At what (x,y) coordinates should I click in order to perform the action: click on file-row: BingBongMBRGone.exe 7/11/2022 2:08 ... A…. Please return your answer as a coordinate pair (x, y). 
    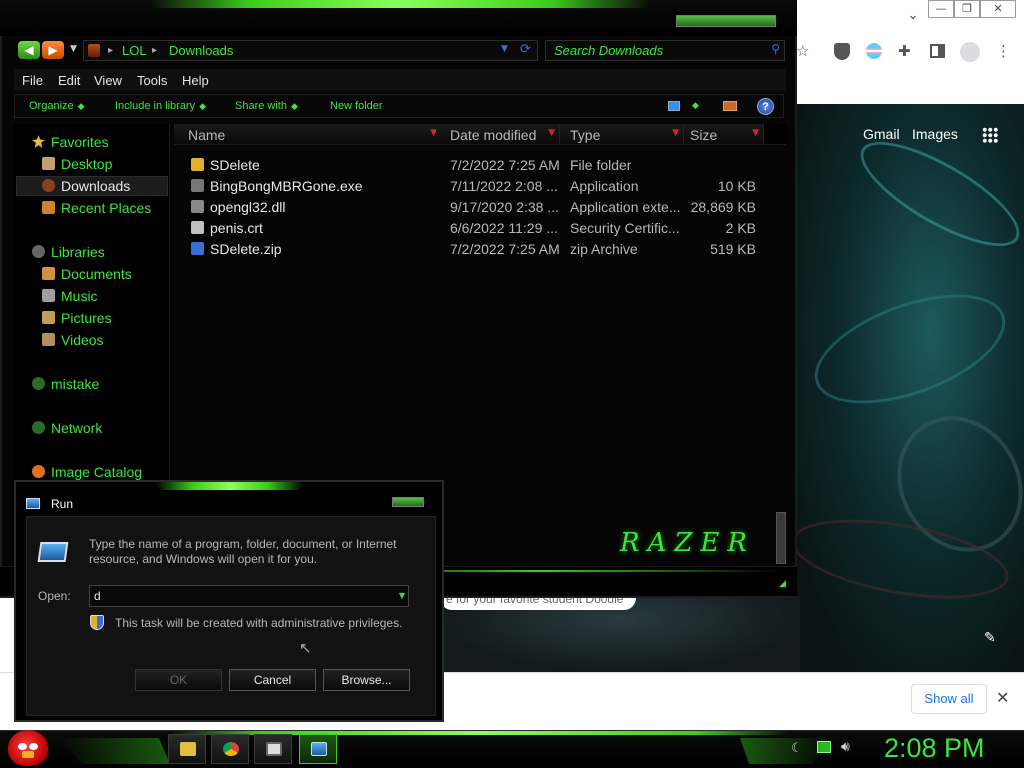
    Looking at the image, I should click on (474, 185).